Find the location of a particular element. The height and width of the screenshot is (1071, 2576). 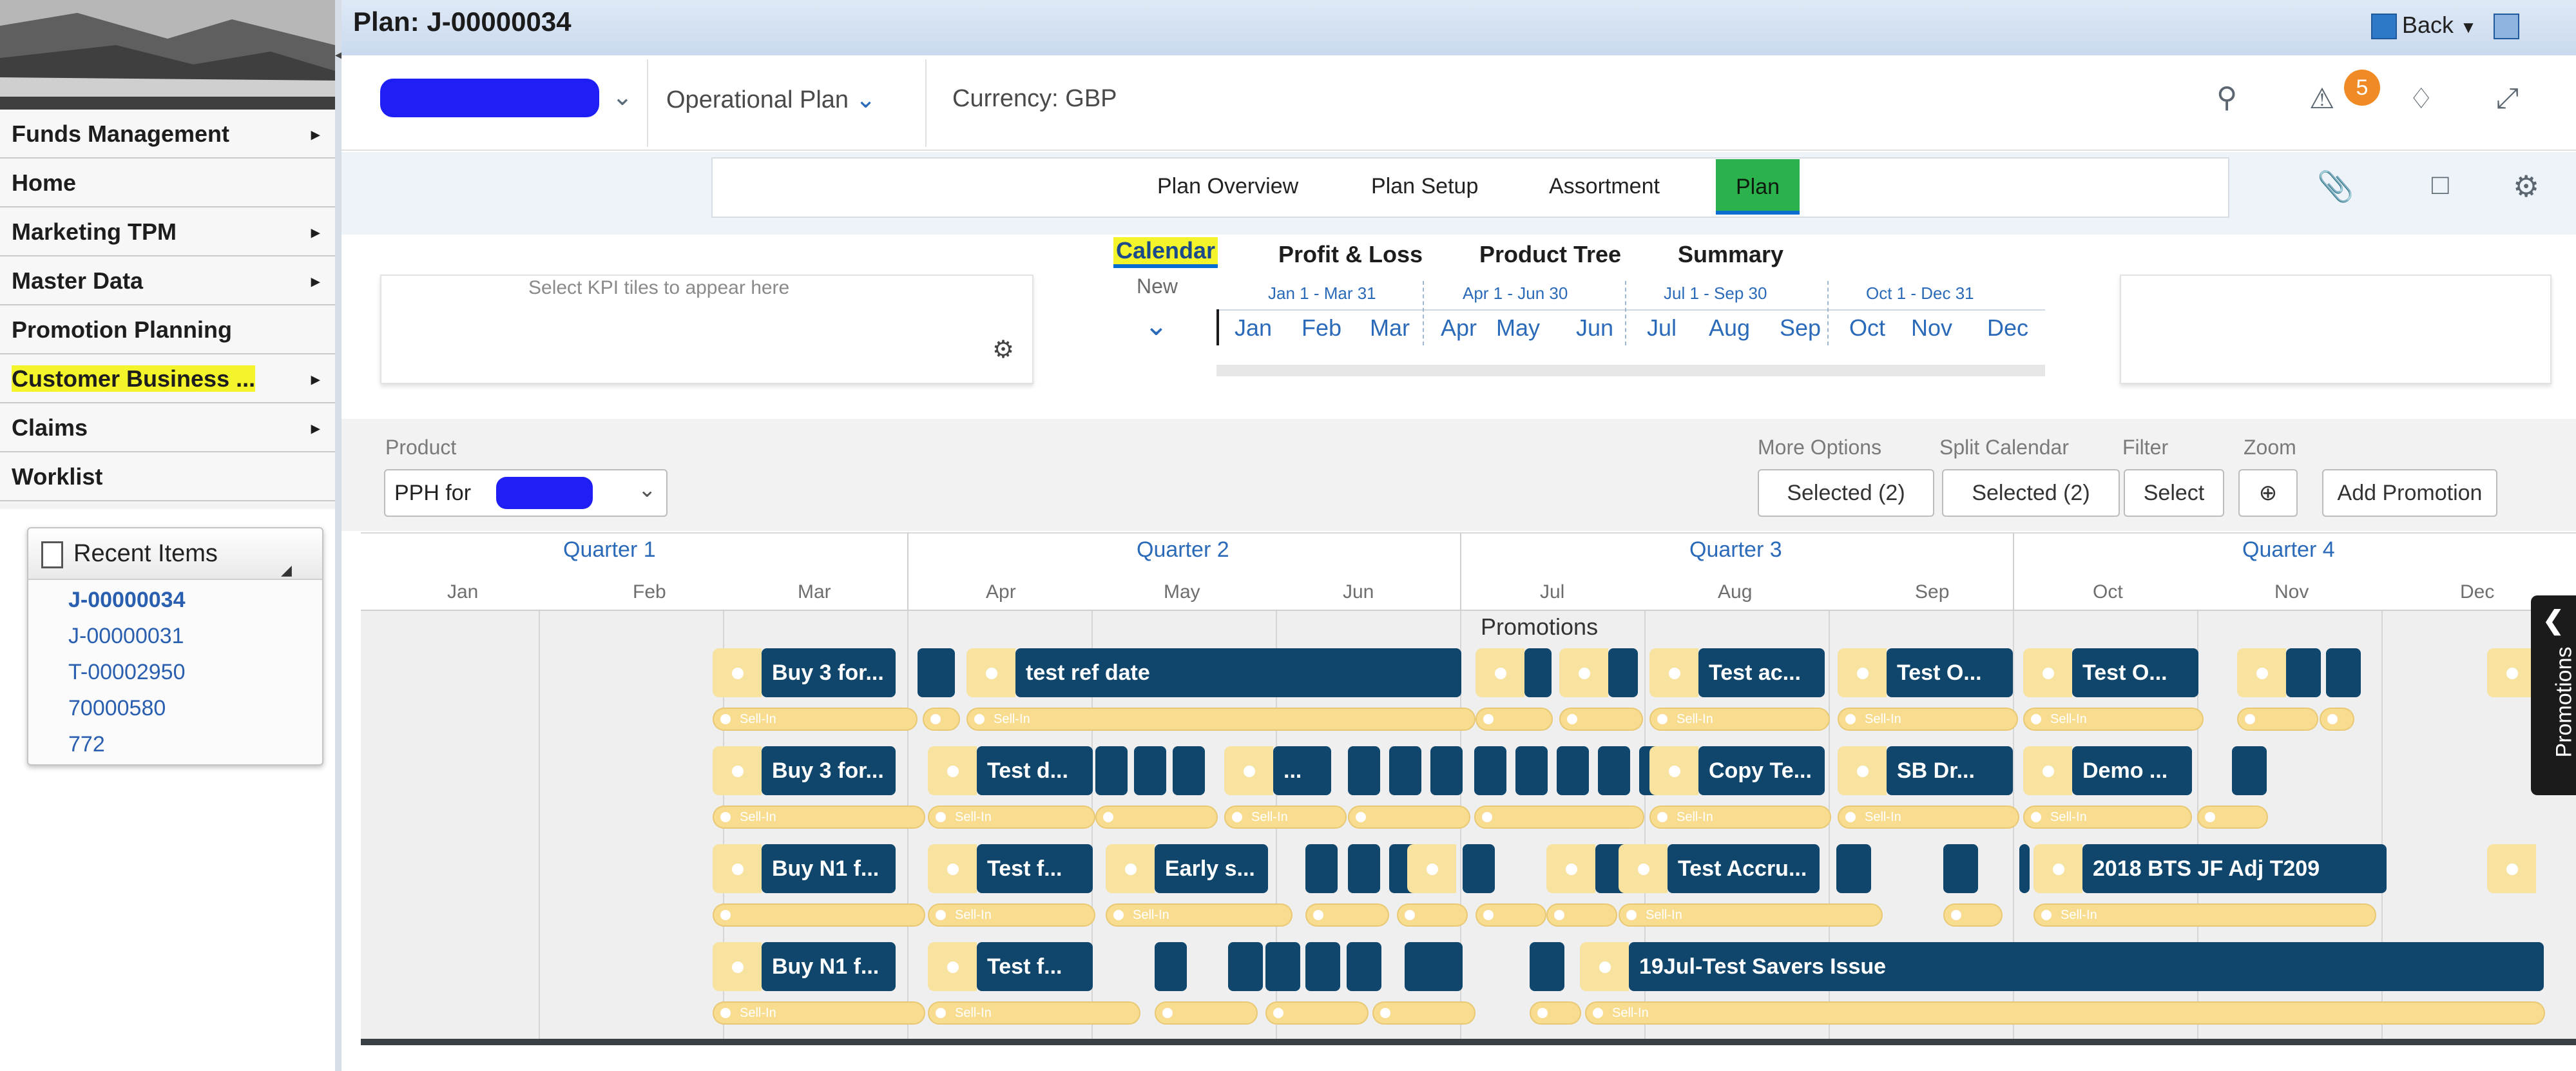

timeline-month: Aug is located at coordinates (1730, 328).